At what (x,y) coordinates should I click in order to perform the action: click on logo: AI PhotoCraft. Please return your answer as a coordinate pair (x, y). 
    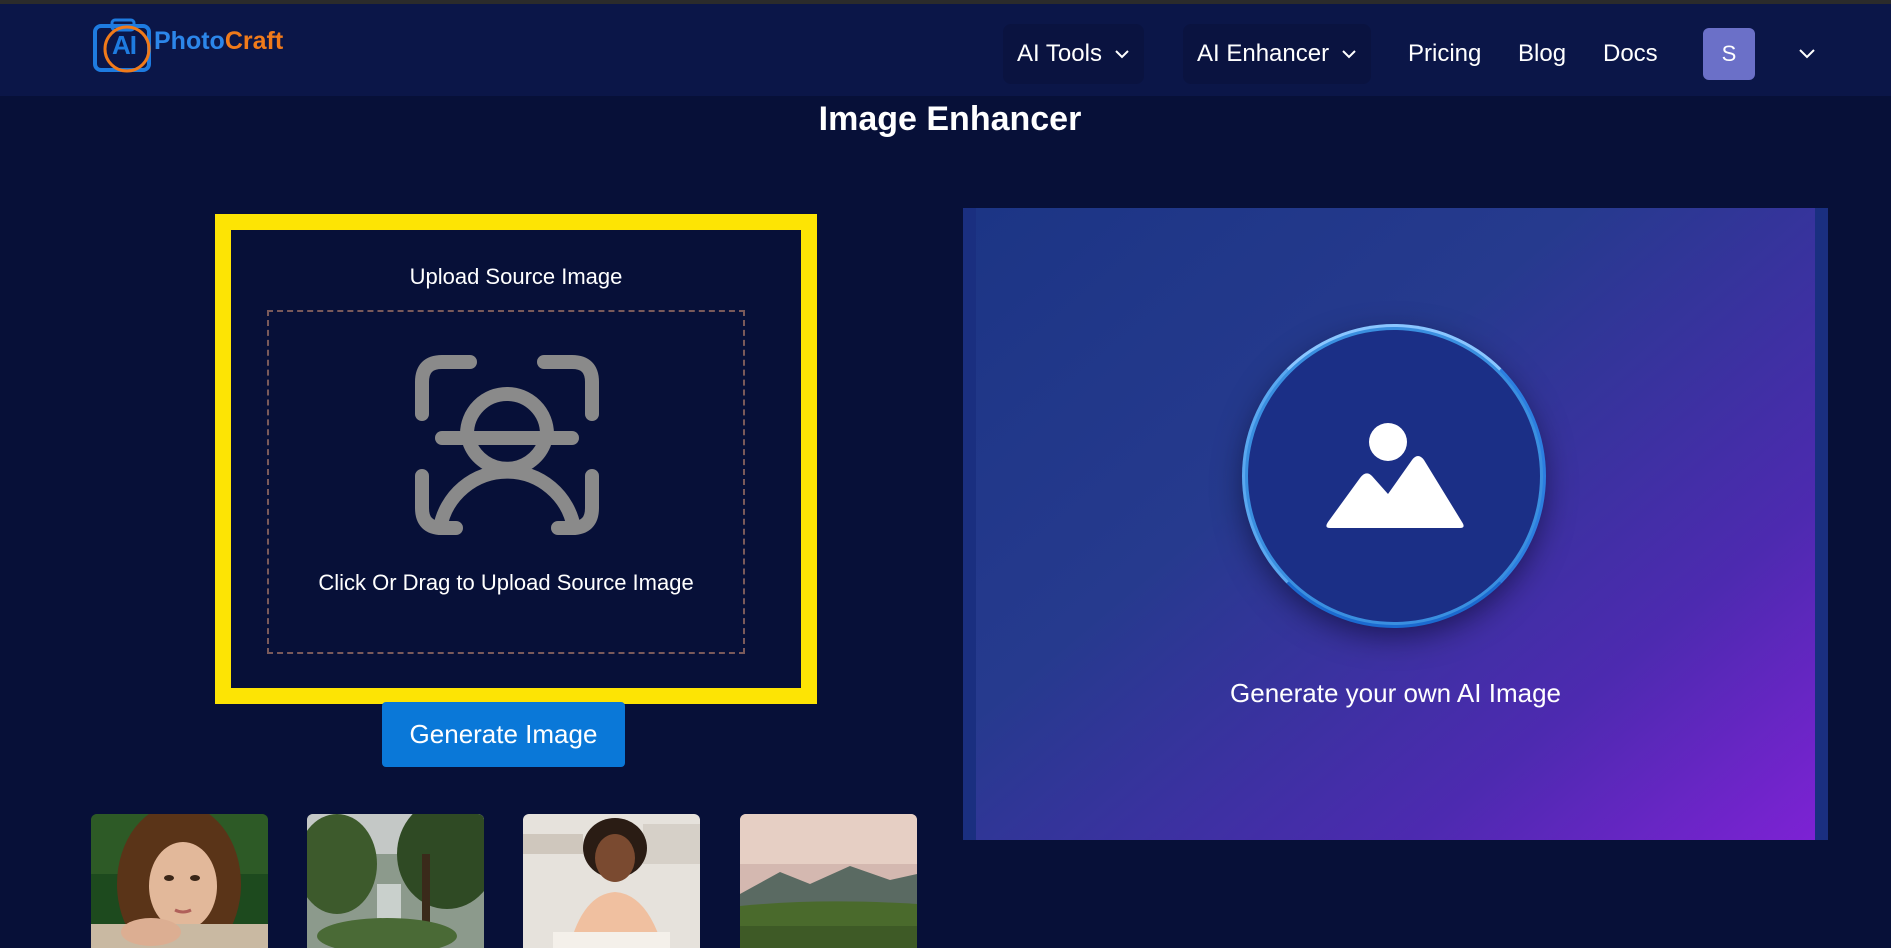
    Looking at the image, I should click on (187, 45).